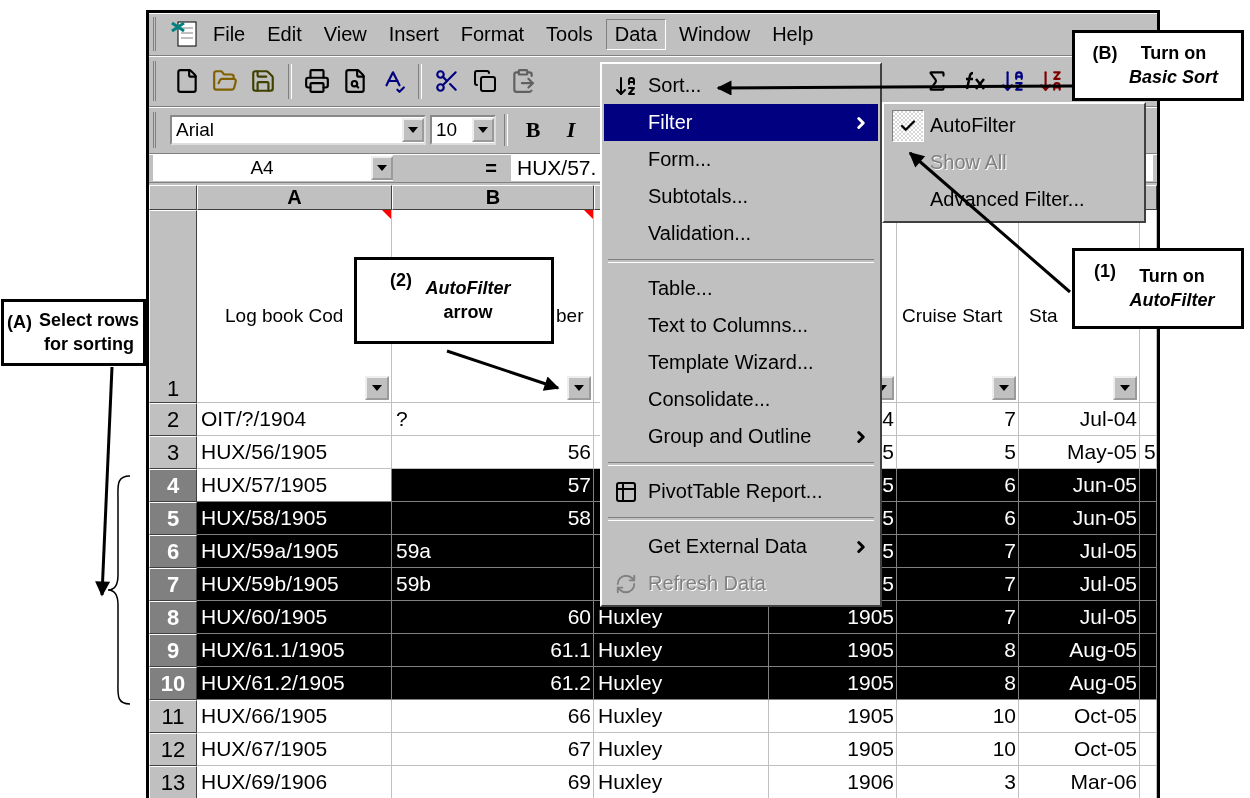 The image size is (1250, 798). Describe the element at coordinates (294, 452) in the screenshot. I see `table-cell: HUX/56/1905` at that location.